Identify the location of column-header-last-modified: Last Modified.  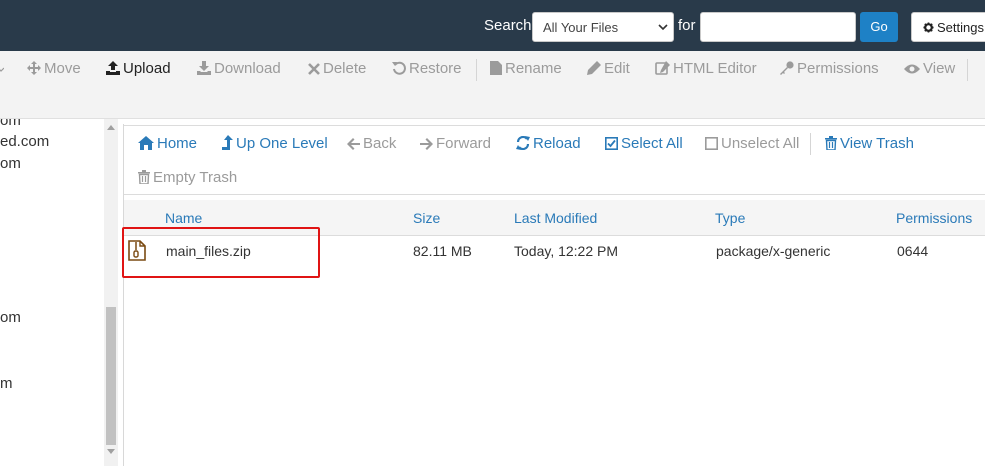
(555, 218).